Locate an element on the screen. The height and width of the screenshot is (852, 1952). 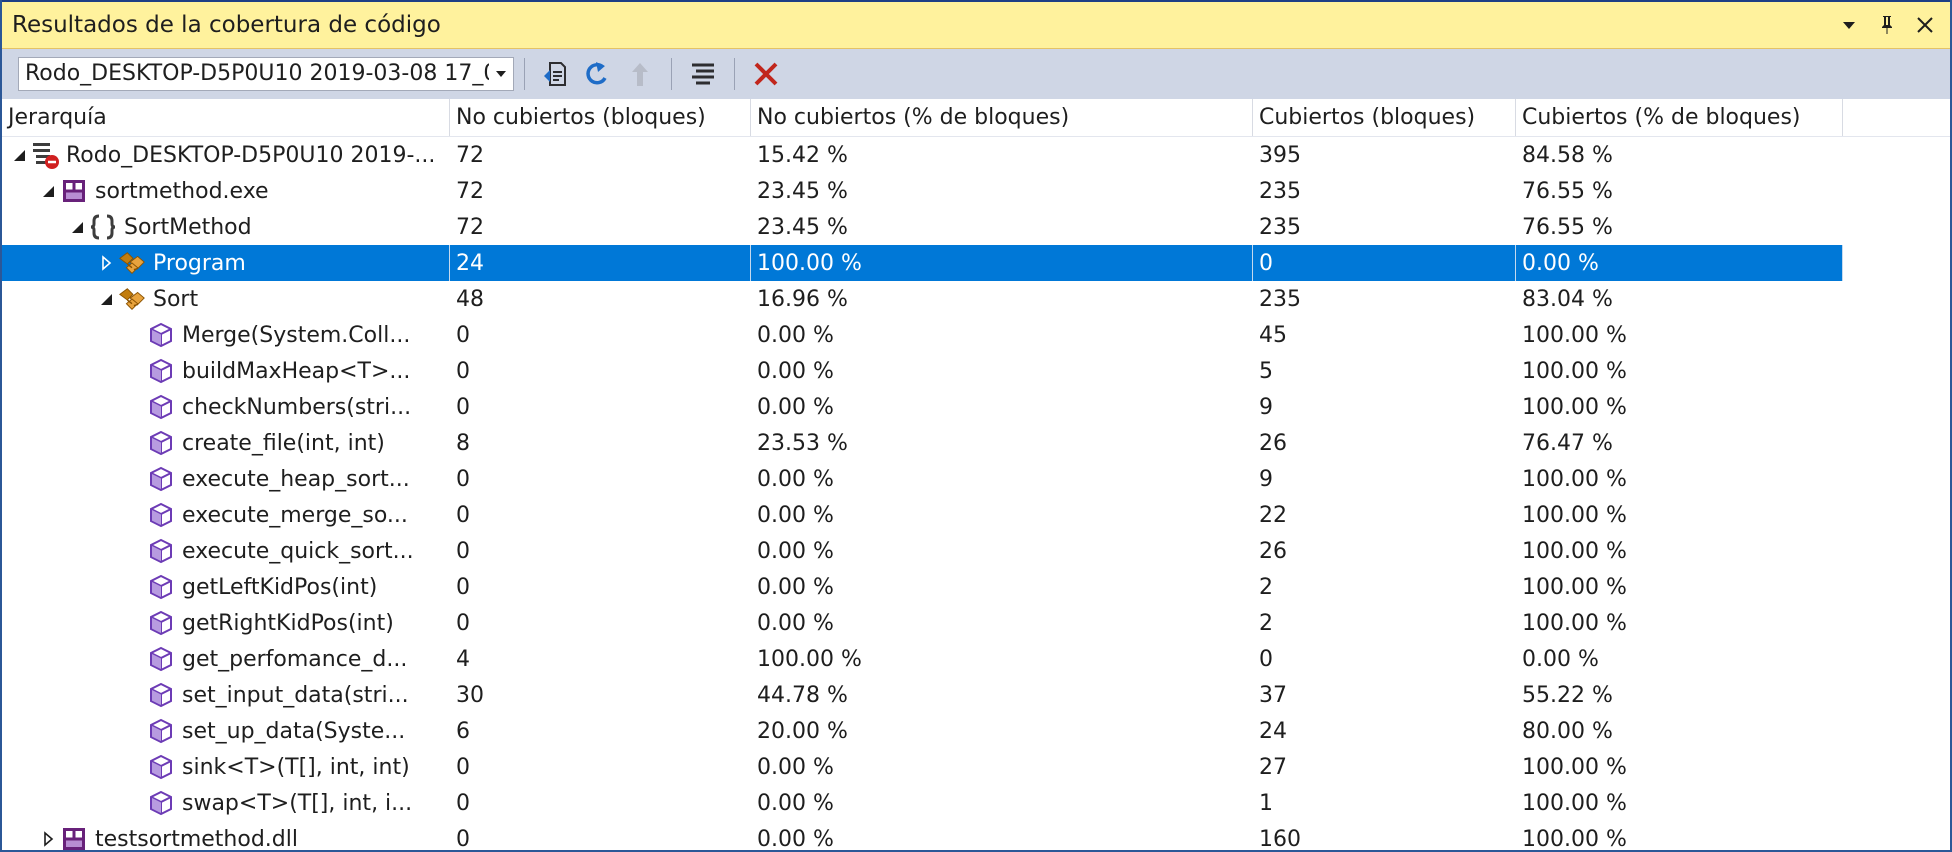
column-header-not-covered-blocks: No cubiertos (bloques) is located at coordinates (600, 117).